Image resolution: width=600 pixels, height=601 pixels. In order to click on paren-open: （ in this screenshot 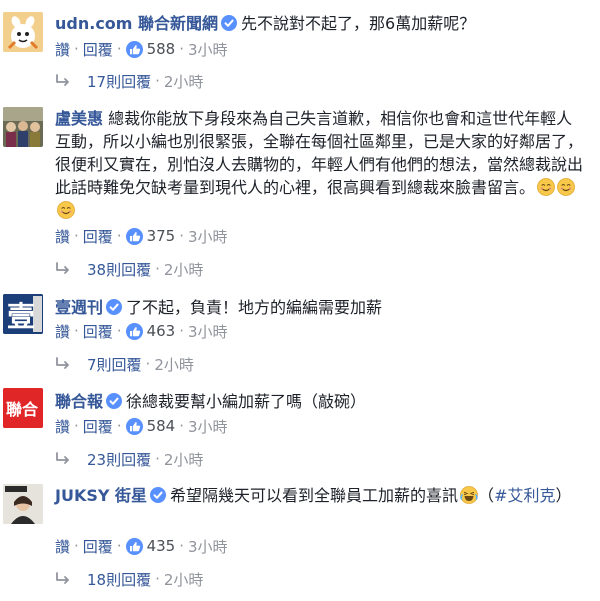, I will do `click(486, 495)`.